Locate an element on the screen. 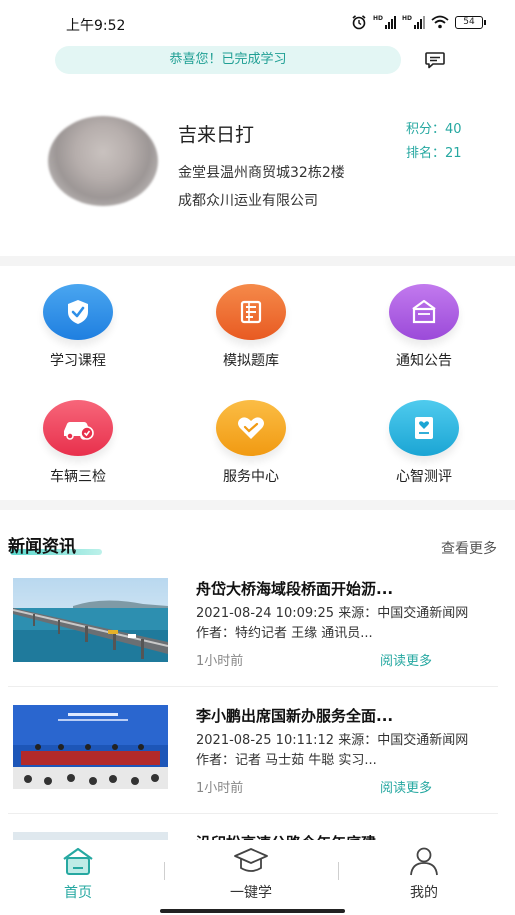 The image size is (515, 915). message-icon is located at coordinates (435, 60).